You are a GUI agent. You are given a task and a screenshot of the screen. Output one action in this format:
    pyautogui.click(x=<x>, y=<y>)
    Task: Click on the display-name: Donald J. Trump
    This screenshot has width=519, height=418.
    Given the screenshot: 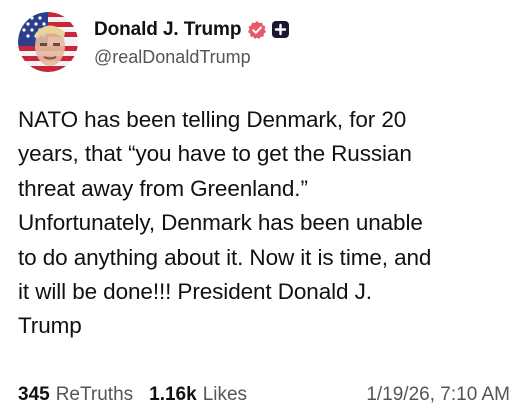 What is the action you would take?
    pyautogui.click(x=167, y=30)
    